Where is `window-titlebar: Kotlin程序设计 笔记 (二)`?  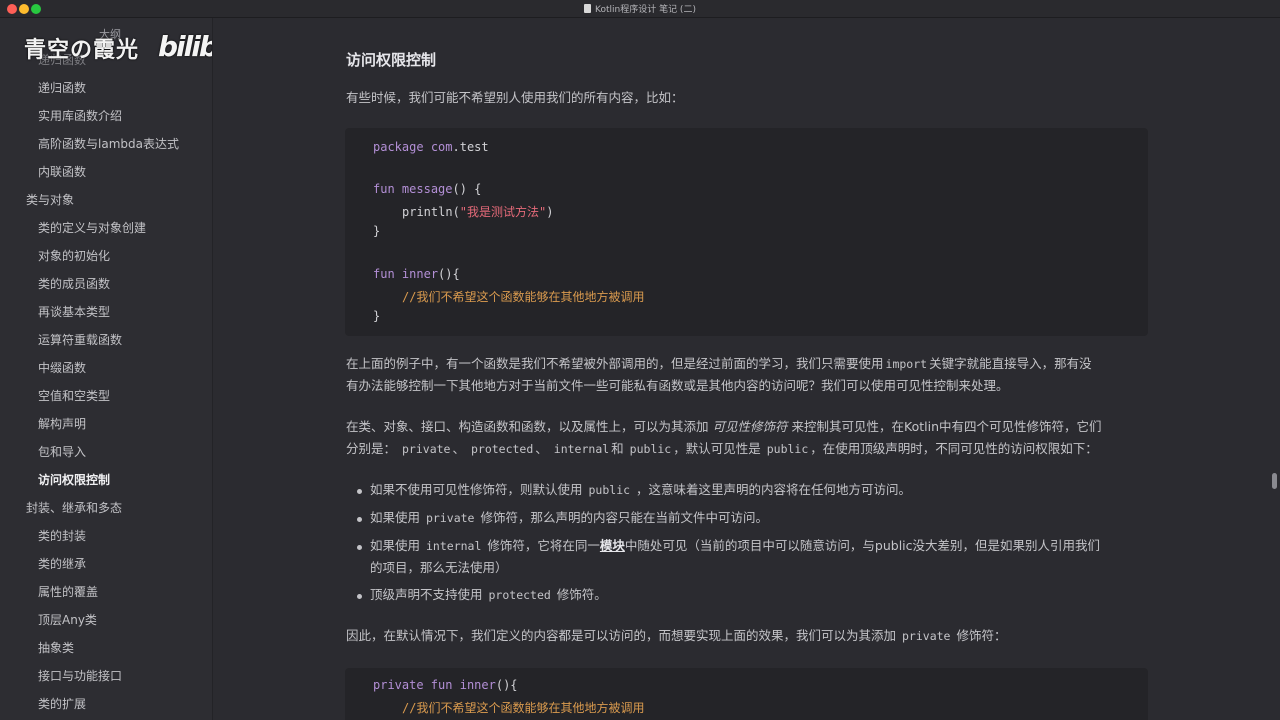 window-titlebar: Kotlin程序设计 笔记 (二) is located at coordinates (640, 9).